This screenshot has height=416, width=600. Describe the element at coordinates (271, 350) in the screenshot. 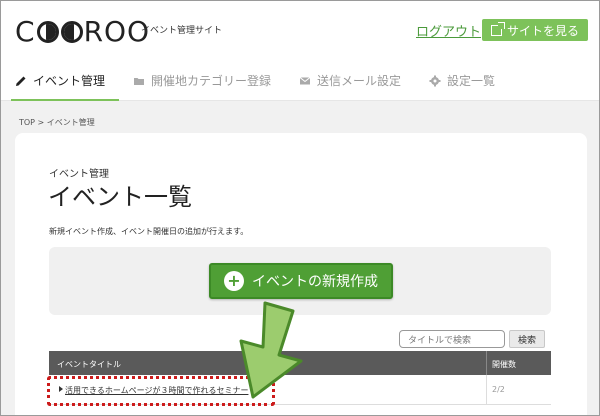

I see `arrow-annotation-icon` at that location.